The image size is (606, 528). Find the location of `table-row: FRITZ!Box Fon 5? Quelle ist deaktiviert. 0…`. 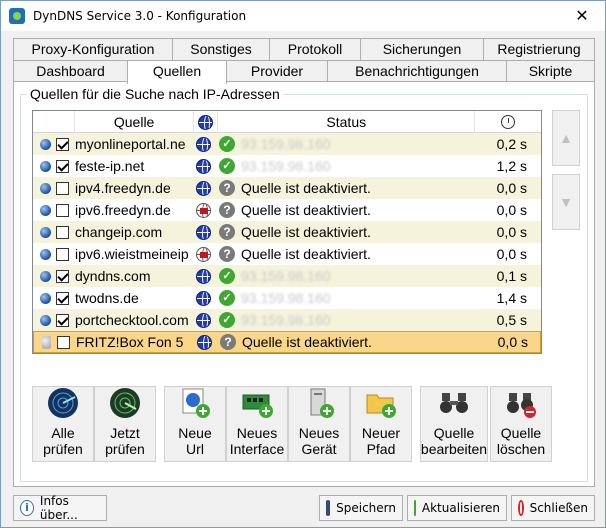

table-row: FRITZ!Box Fon 5? Quelle ist deaktiviert. 0… is located at coordinates (287, 342).